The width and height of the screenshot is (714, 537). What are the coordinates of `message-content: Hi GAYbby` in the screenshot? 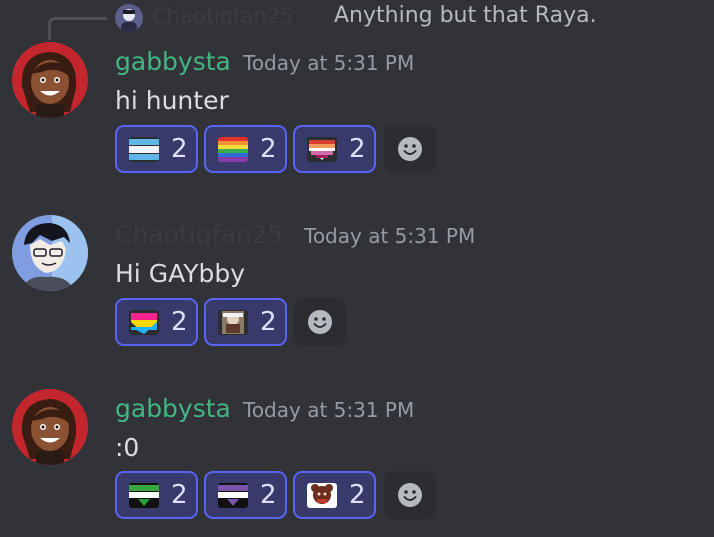 It's located at (180, 273).